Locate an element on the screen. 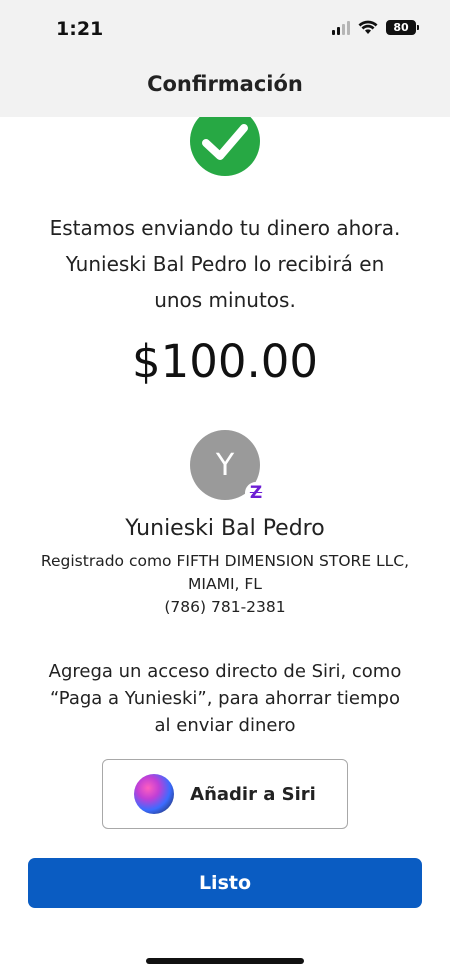 The image size is (450, 976). battery-indicator: 80 is located at coordinates (402, 27).